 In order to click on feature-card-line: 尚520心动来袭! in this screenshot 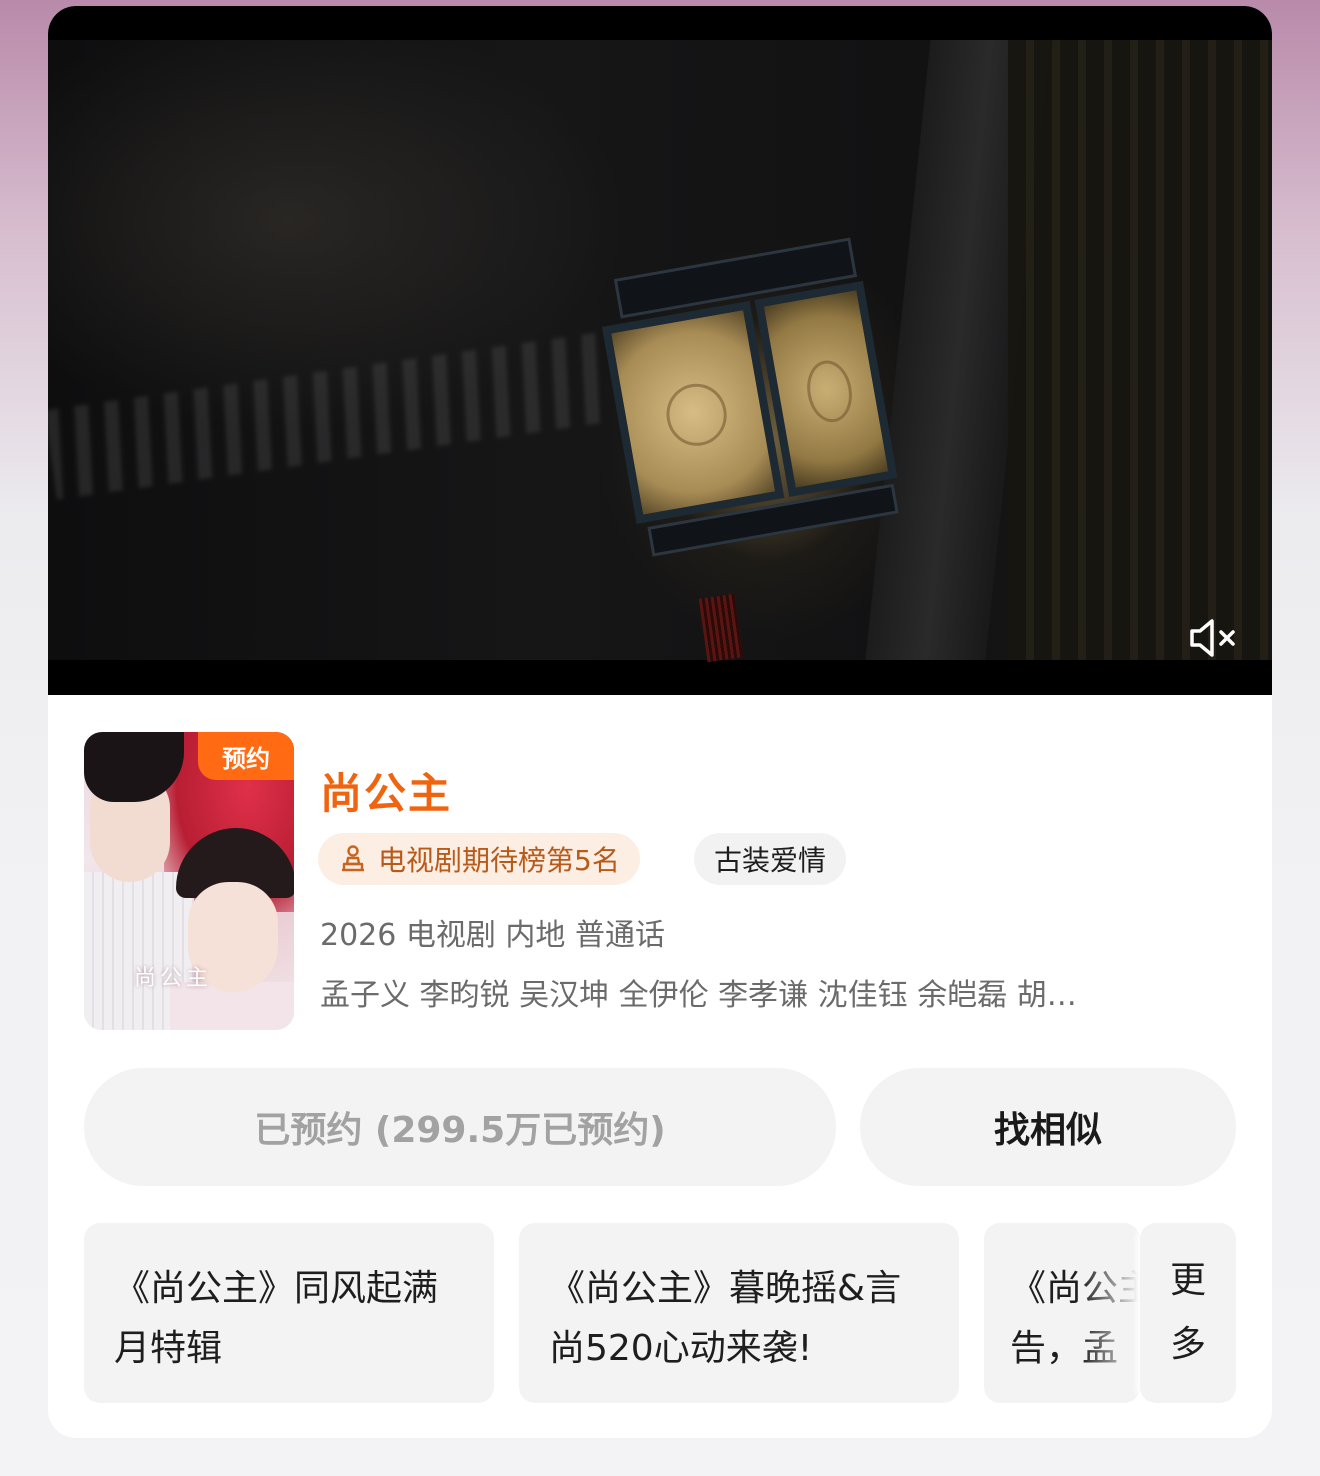, I will do `click(681, 1348)`.